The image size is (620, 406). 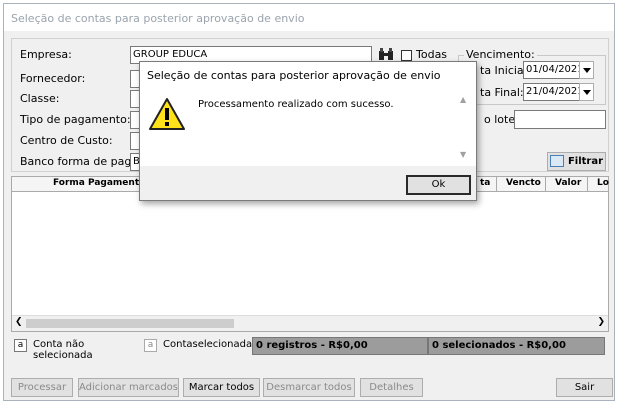 I want to click on search-binoculars-icon, so click(x=386, y=54).